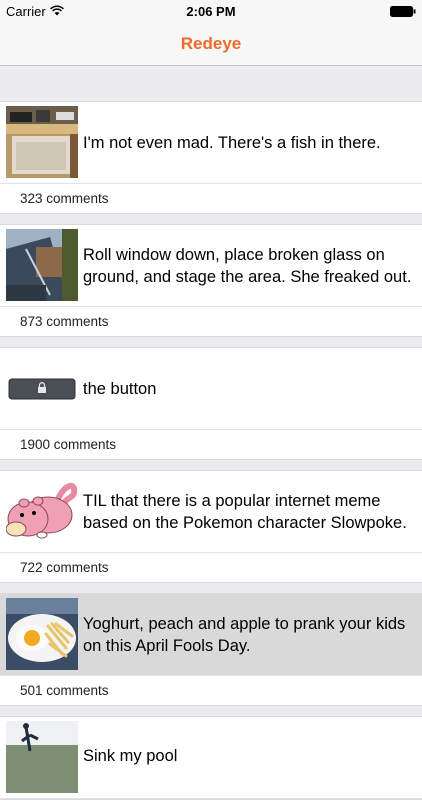 This screenshot has width=422, height=800. I want to click on comments-count: 722 comments, so click(211, 567).